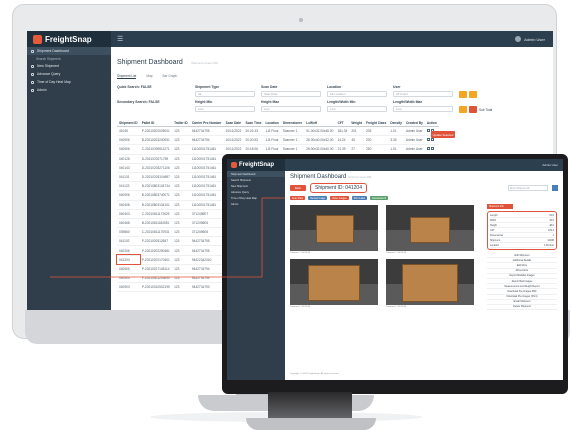 The width and height of the screenshot is (572, 444). What do you see at coordinates (128, 241) in the screenshot?
I see `table-cell: 041102` at bounding box center [128, 241].